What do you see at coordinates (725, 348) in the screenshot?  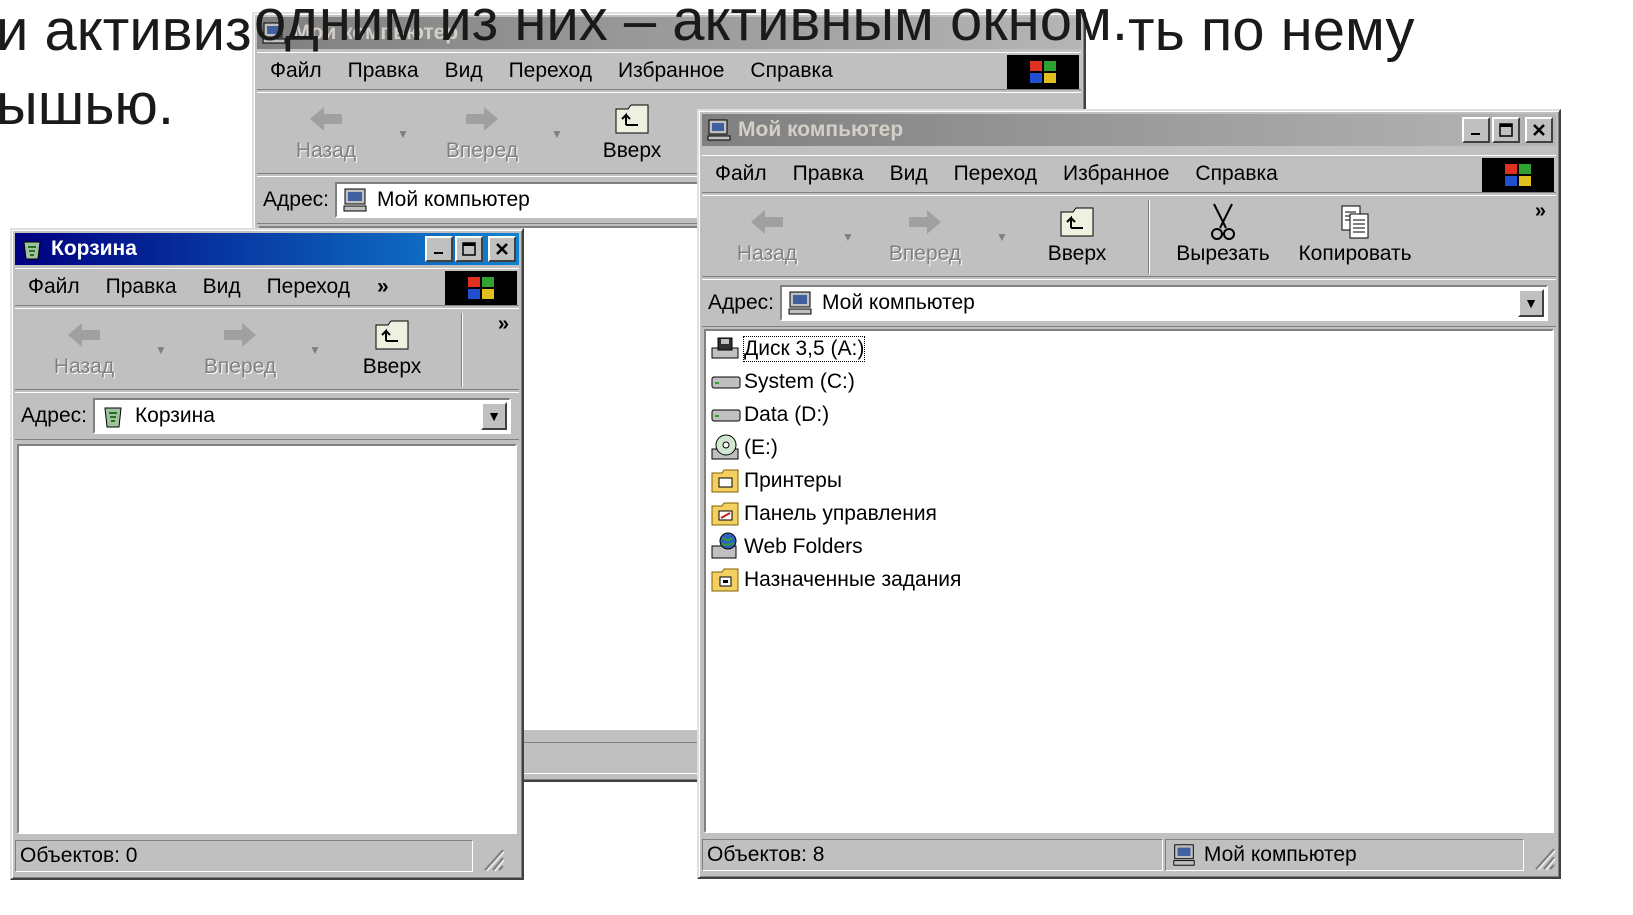 I see `floppy-drive-icon` at bounding box center [725, 348].